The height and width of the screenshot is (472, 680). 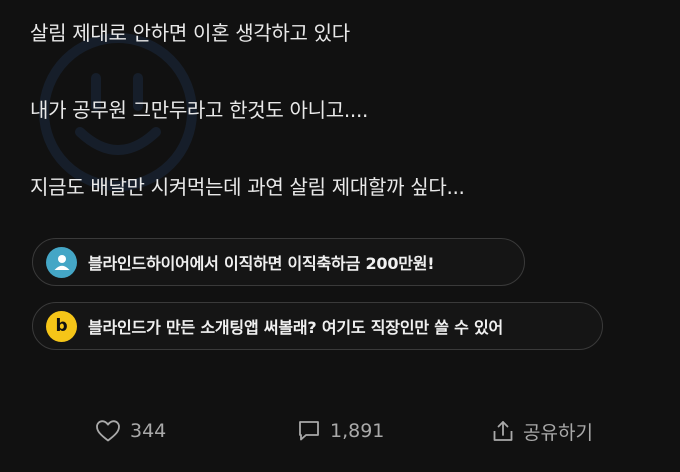 What do you see at coordinates (296, 327) in the screenshot?
I see `promo-text: 블라인드가 만든 소개팅앱 써볼래? 여기도 직장인만 쓸 수 있어` at bounding box center [296, 327].